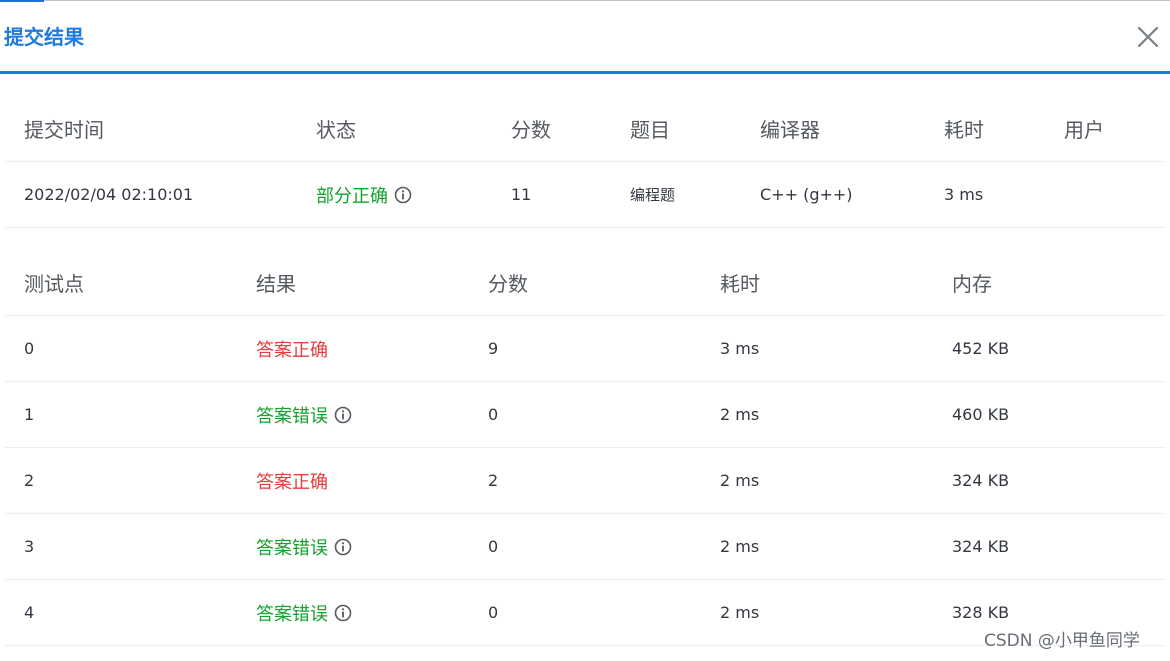  Describe the element at coordinates (981, 414) in the screenshot. I see `testcase-memory: 460 KB` at that location.